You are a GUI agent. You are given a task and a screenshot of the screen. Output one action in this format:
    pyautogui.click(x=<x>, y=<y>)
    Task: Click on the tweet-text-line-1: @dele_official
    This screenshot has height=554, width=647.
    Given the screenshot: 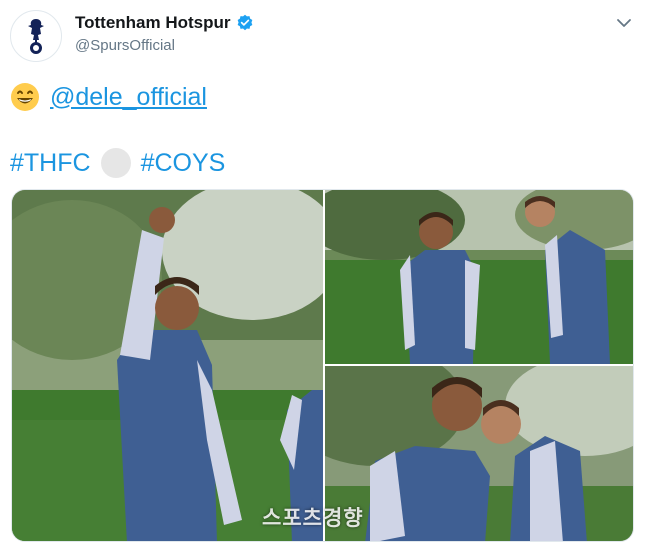 What is the action you would take?
    pyautogui.click(x=108, y=97)
    